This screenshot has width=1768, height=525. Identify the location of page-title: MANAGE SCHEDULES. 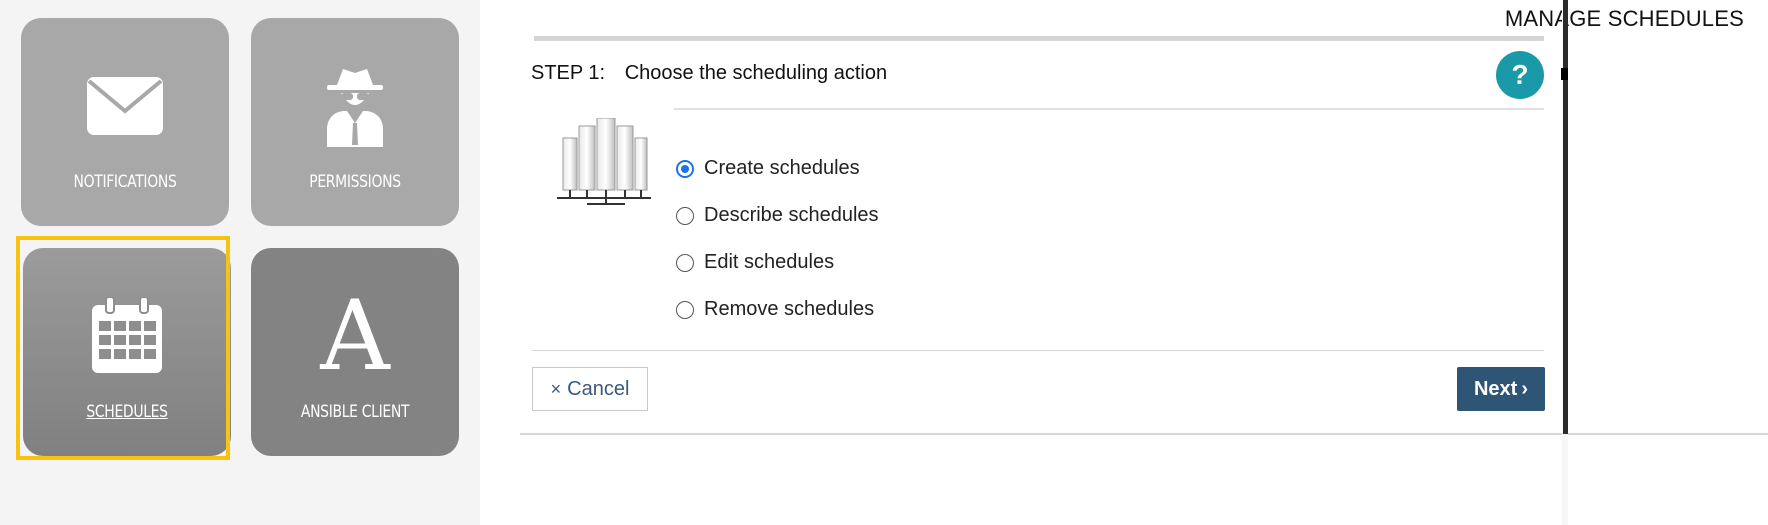
(1624, 18).